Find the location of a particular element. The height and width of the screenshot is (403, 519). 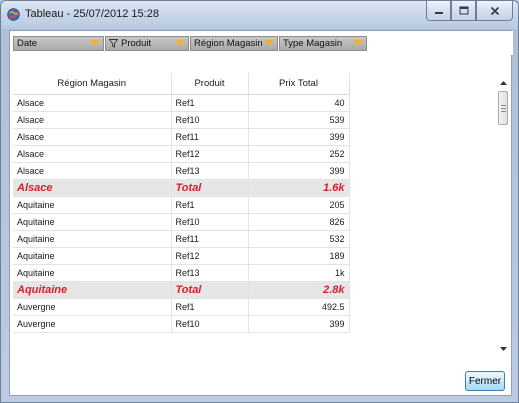

title-bar: Tableau - 25/07/2012 15:28 is located at coordinates (259, 15).